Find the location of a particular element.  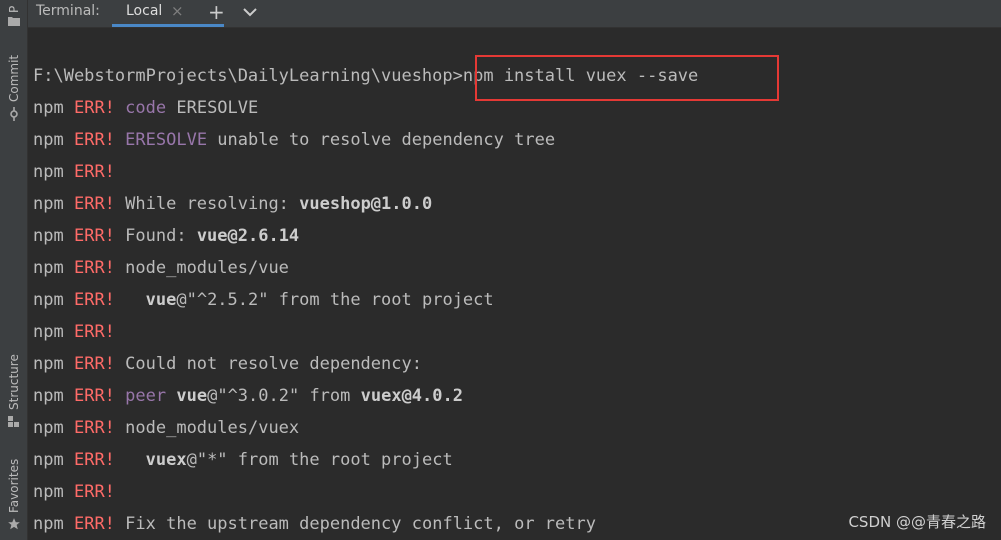

structure-tool-button: Structure is located at coordinates (13, 392).